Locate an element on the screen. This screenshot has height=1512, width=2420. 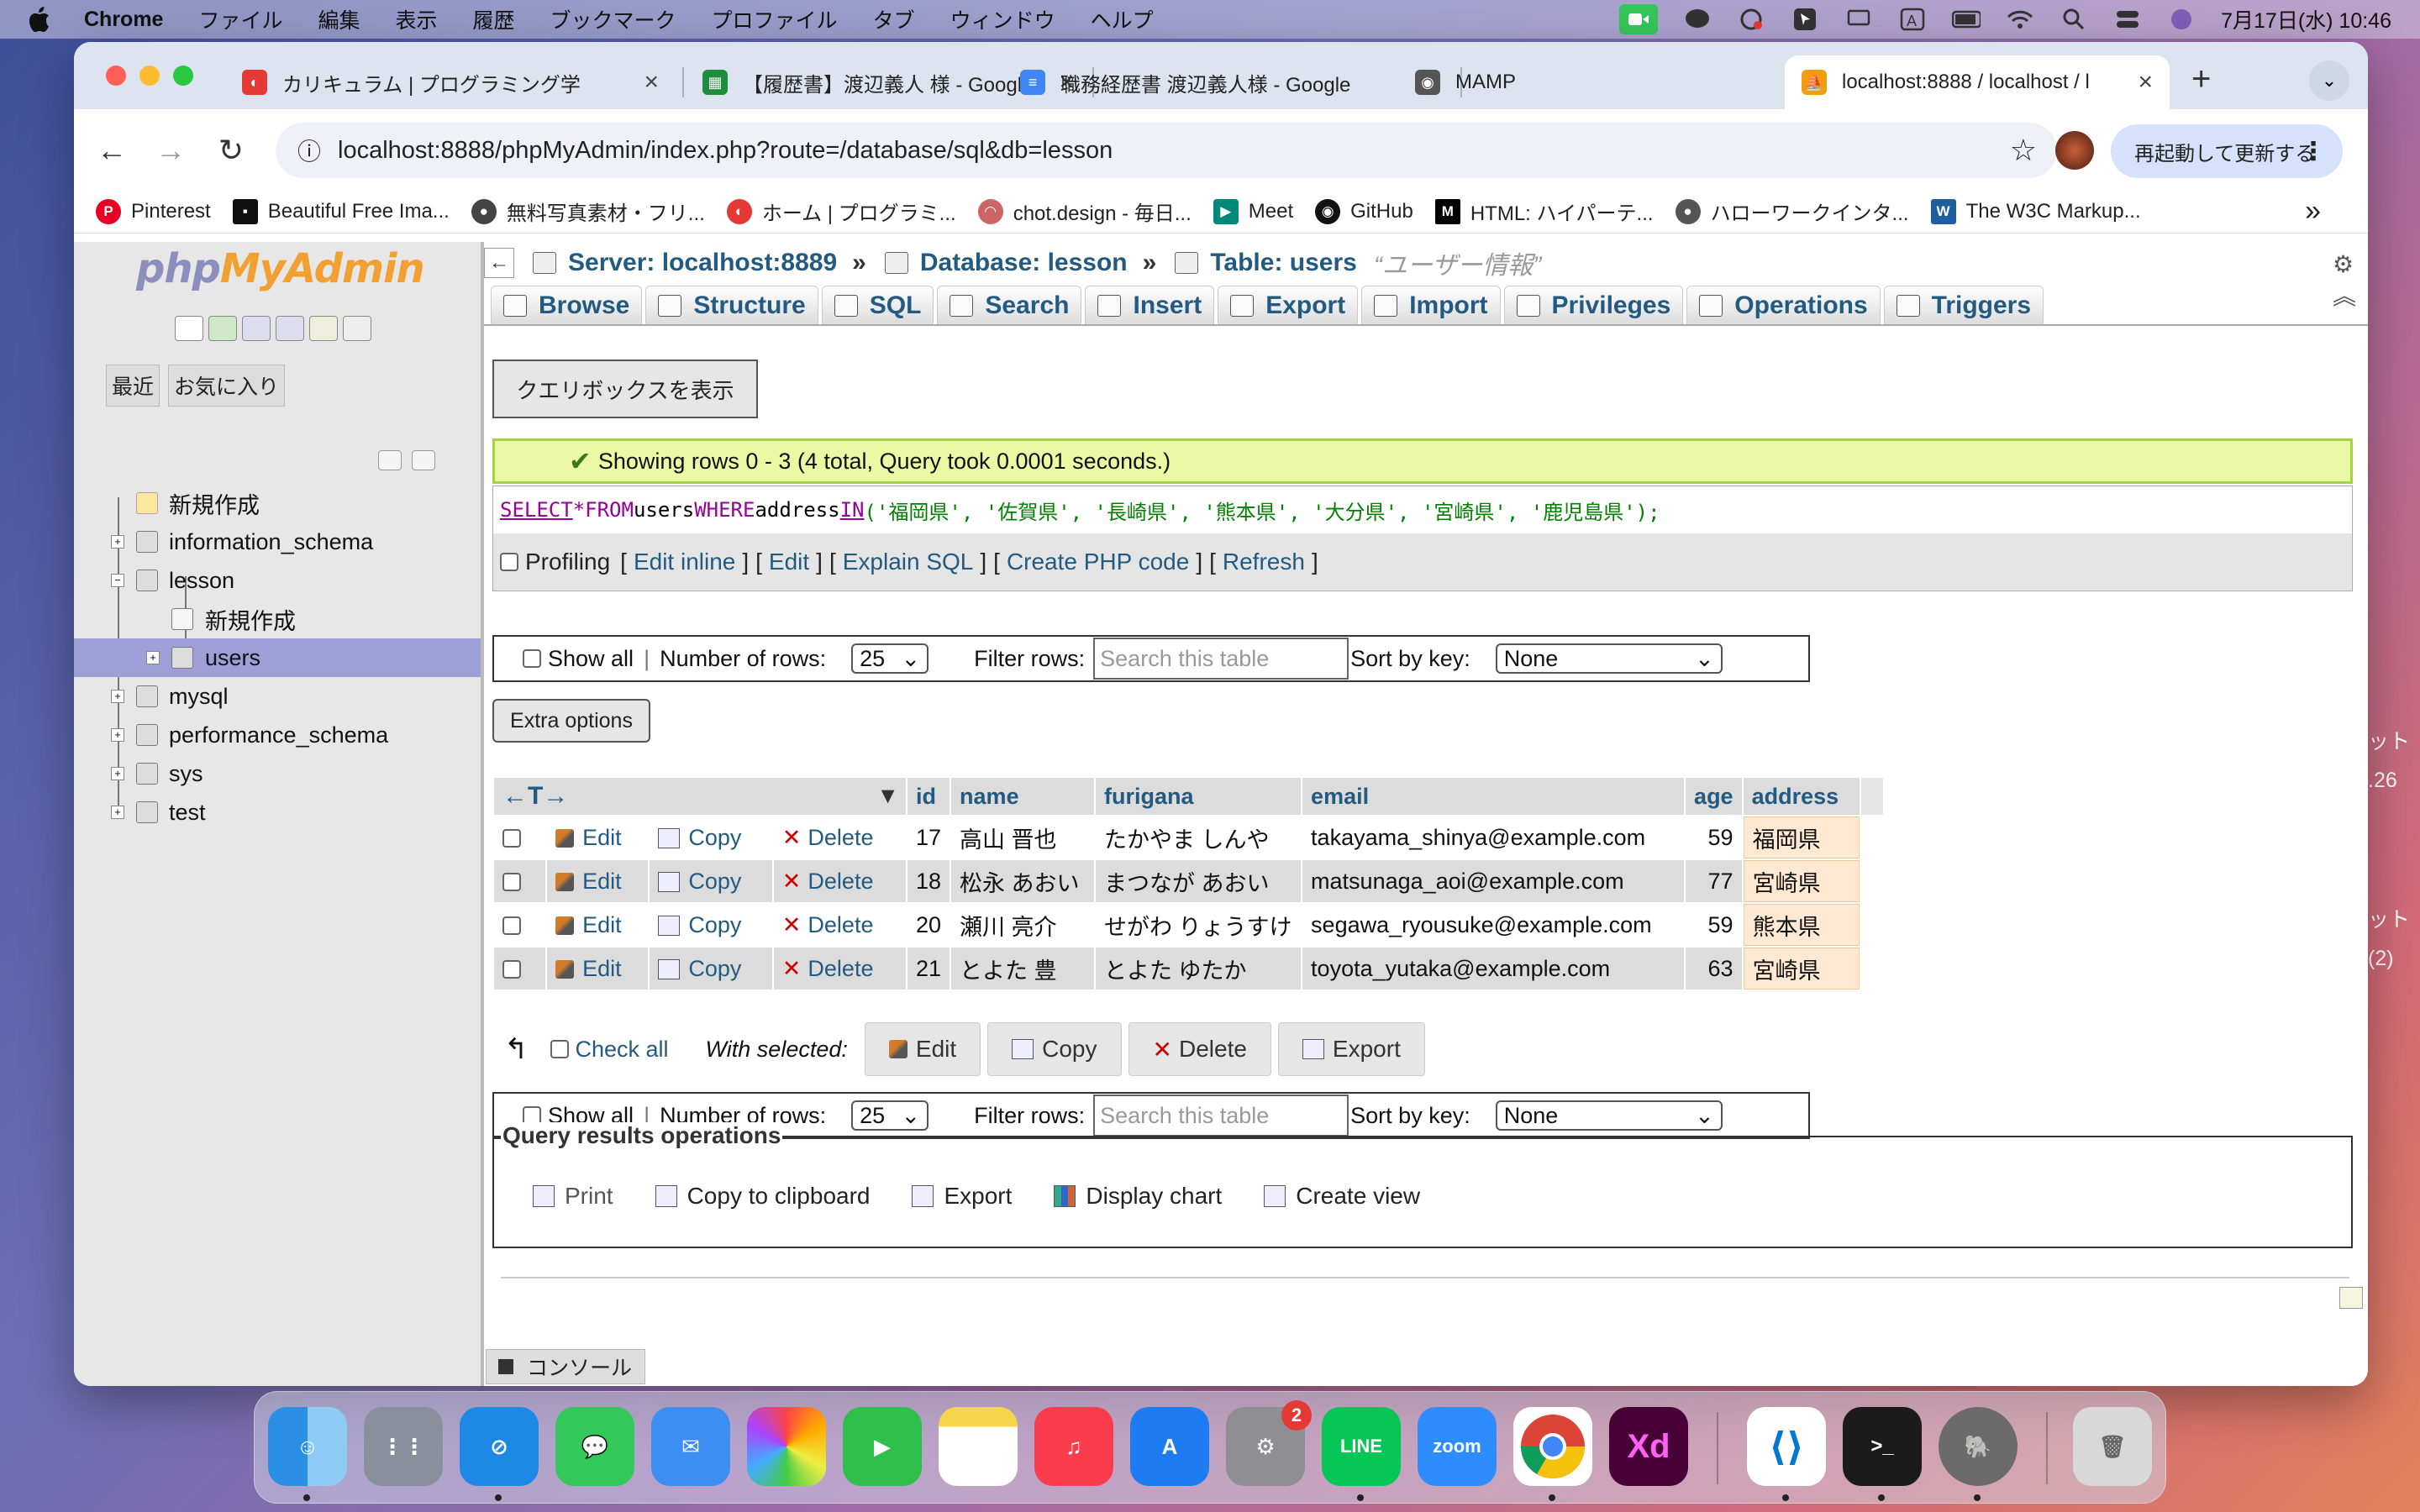
favorites-tab: お気に入り is located at coordinates (227, 386).